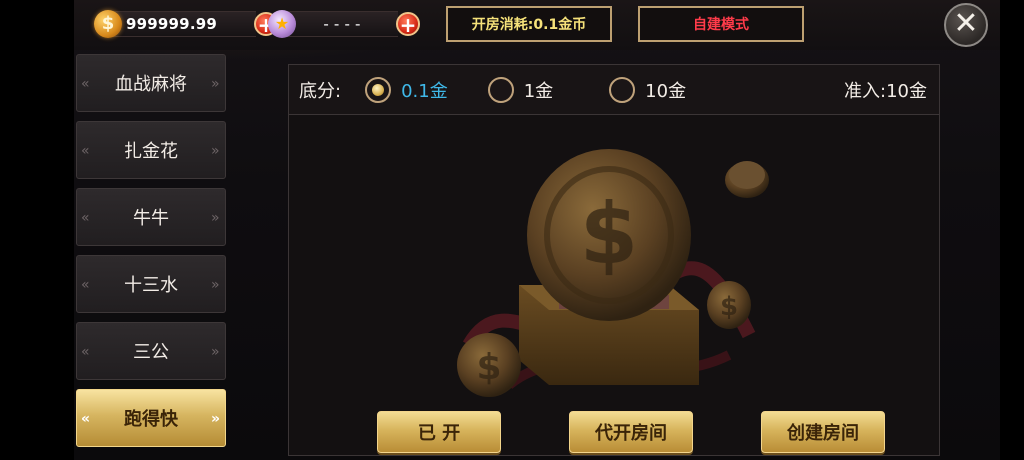 The height and width of the screenshot is (460, 1024). What do you see at coordinates (171, 24) in the screenshot?
I see `gold-amount: 999999.99` at bounding box center [171, 24].